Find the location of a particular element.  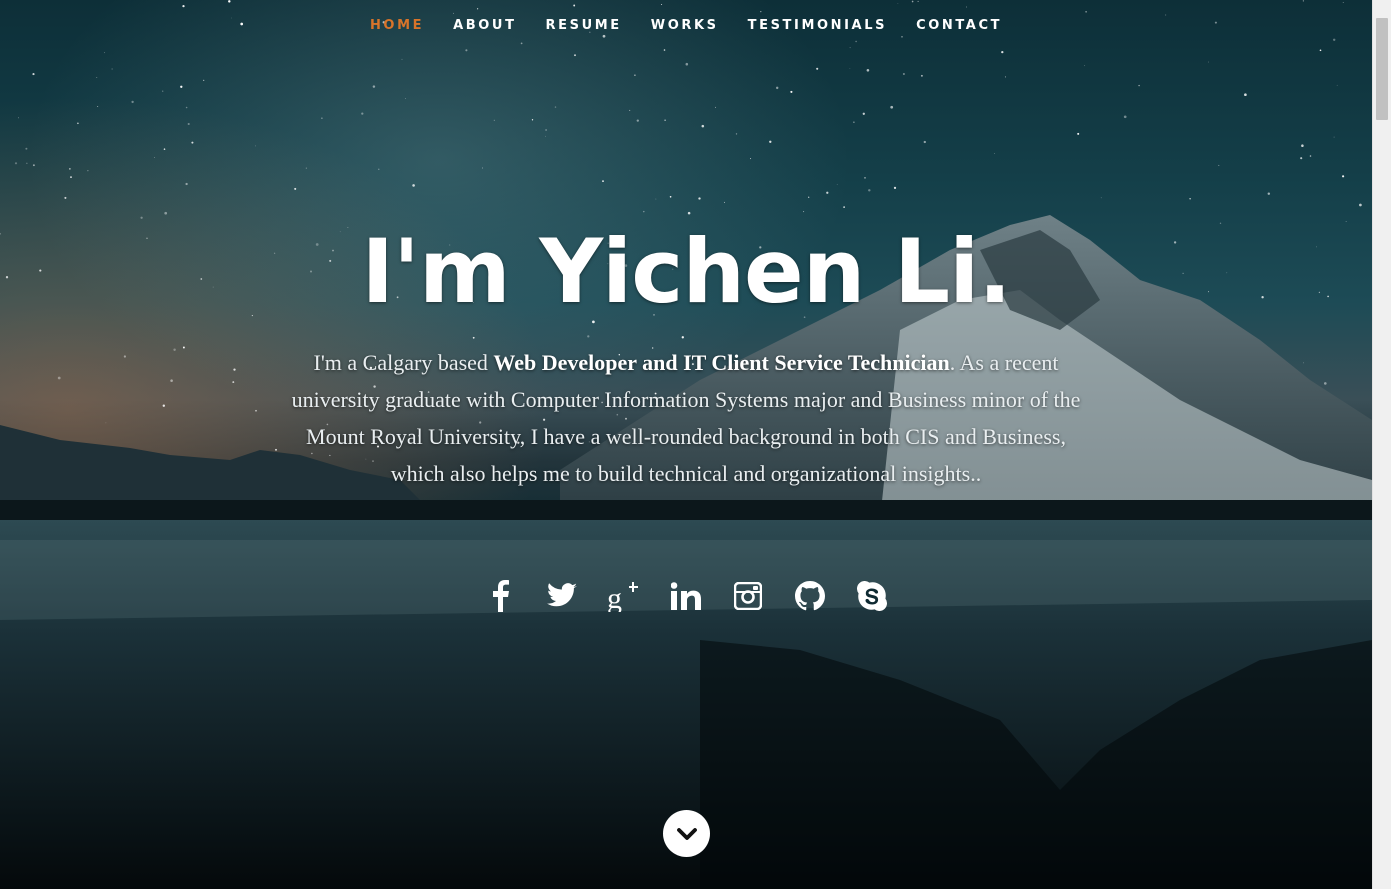

skype-icon is located at coordinates (872, 596).